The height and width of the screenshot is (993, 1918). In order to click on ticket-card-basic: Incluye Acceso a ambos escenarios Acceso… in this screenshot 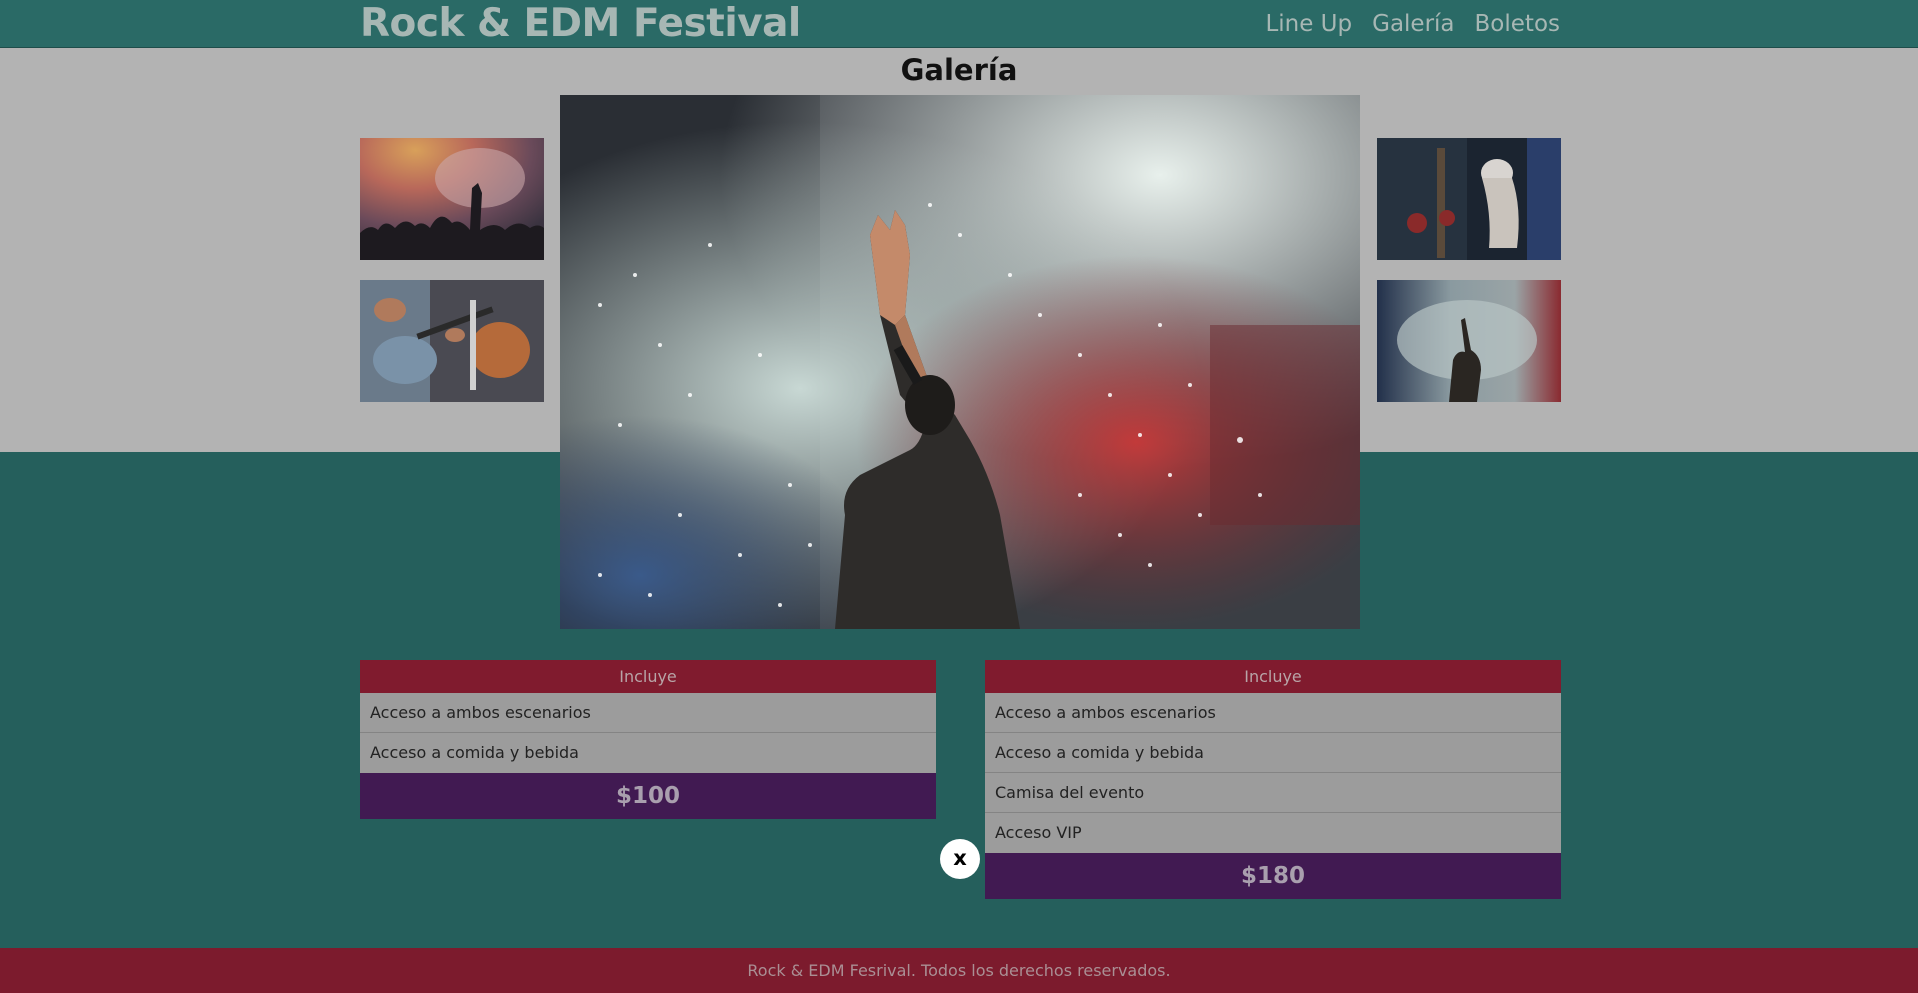, I will do `click(648, 739)`.